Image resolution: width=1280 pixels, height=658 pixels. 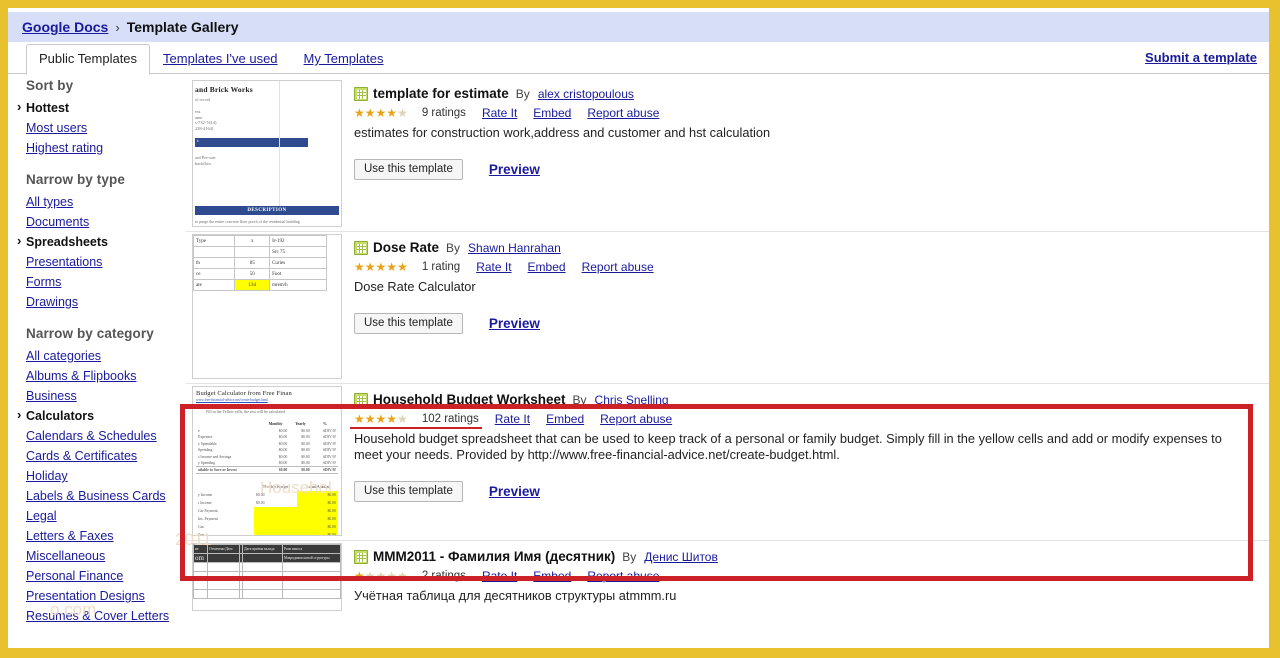 I want to click on sidebar-item-labels-business-cards: Labels & Business Cards, so click(x=106, y=496).